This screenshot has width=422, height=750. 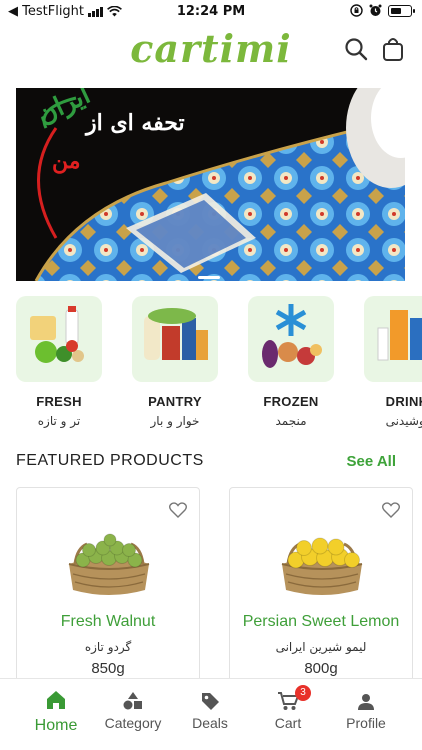 What do you see at coordinates (59, 339) in the screenshot?
I see `category-fresh-image` at bounding box center [59, 339].